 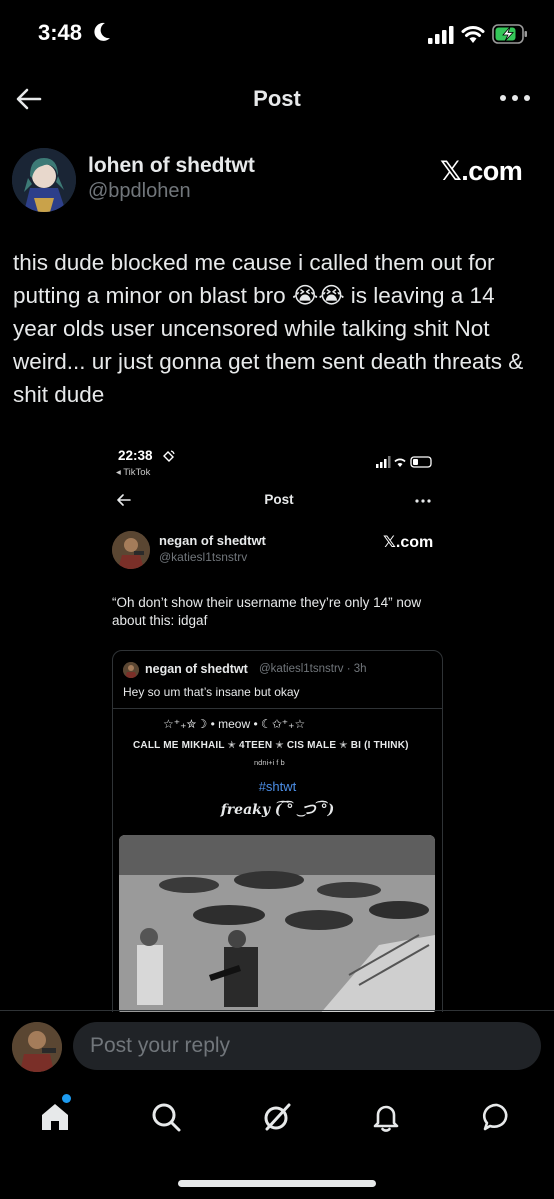 I want to click on more-options-icon, so click(x=515, y=98).